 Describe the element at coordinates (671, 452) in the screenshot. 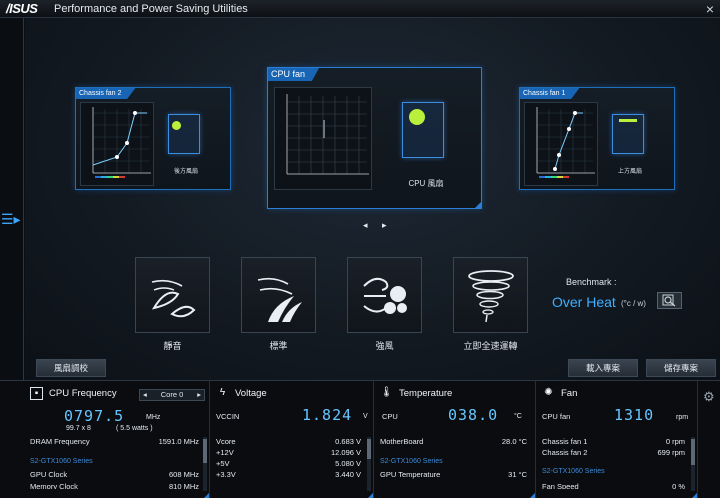

I see `fan-value: 699 rpm` at that location.